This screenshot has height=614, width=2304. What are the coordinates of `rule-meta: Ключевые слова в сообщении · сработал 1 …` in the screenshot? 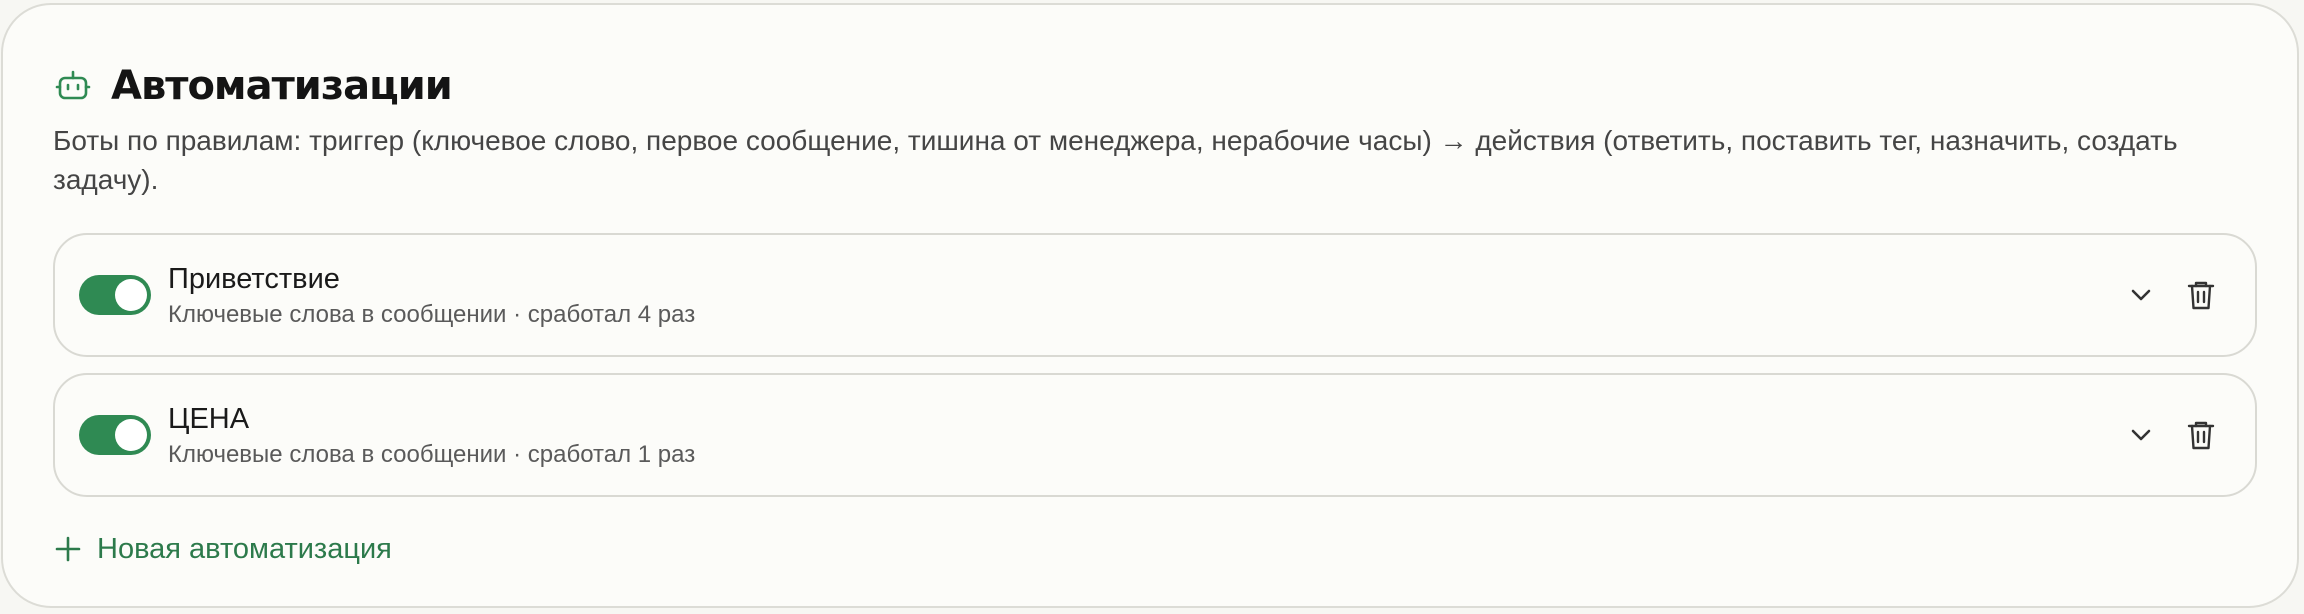 It's located at (432, 454).